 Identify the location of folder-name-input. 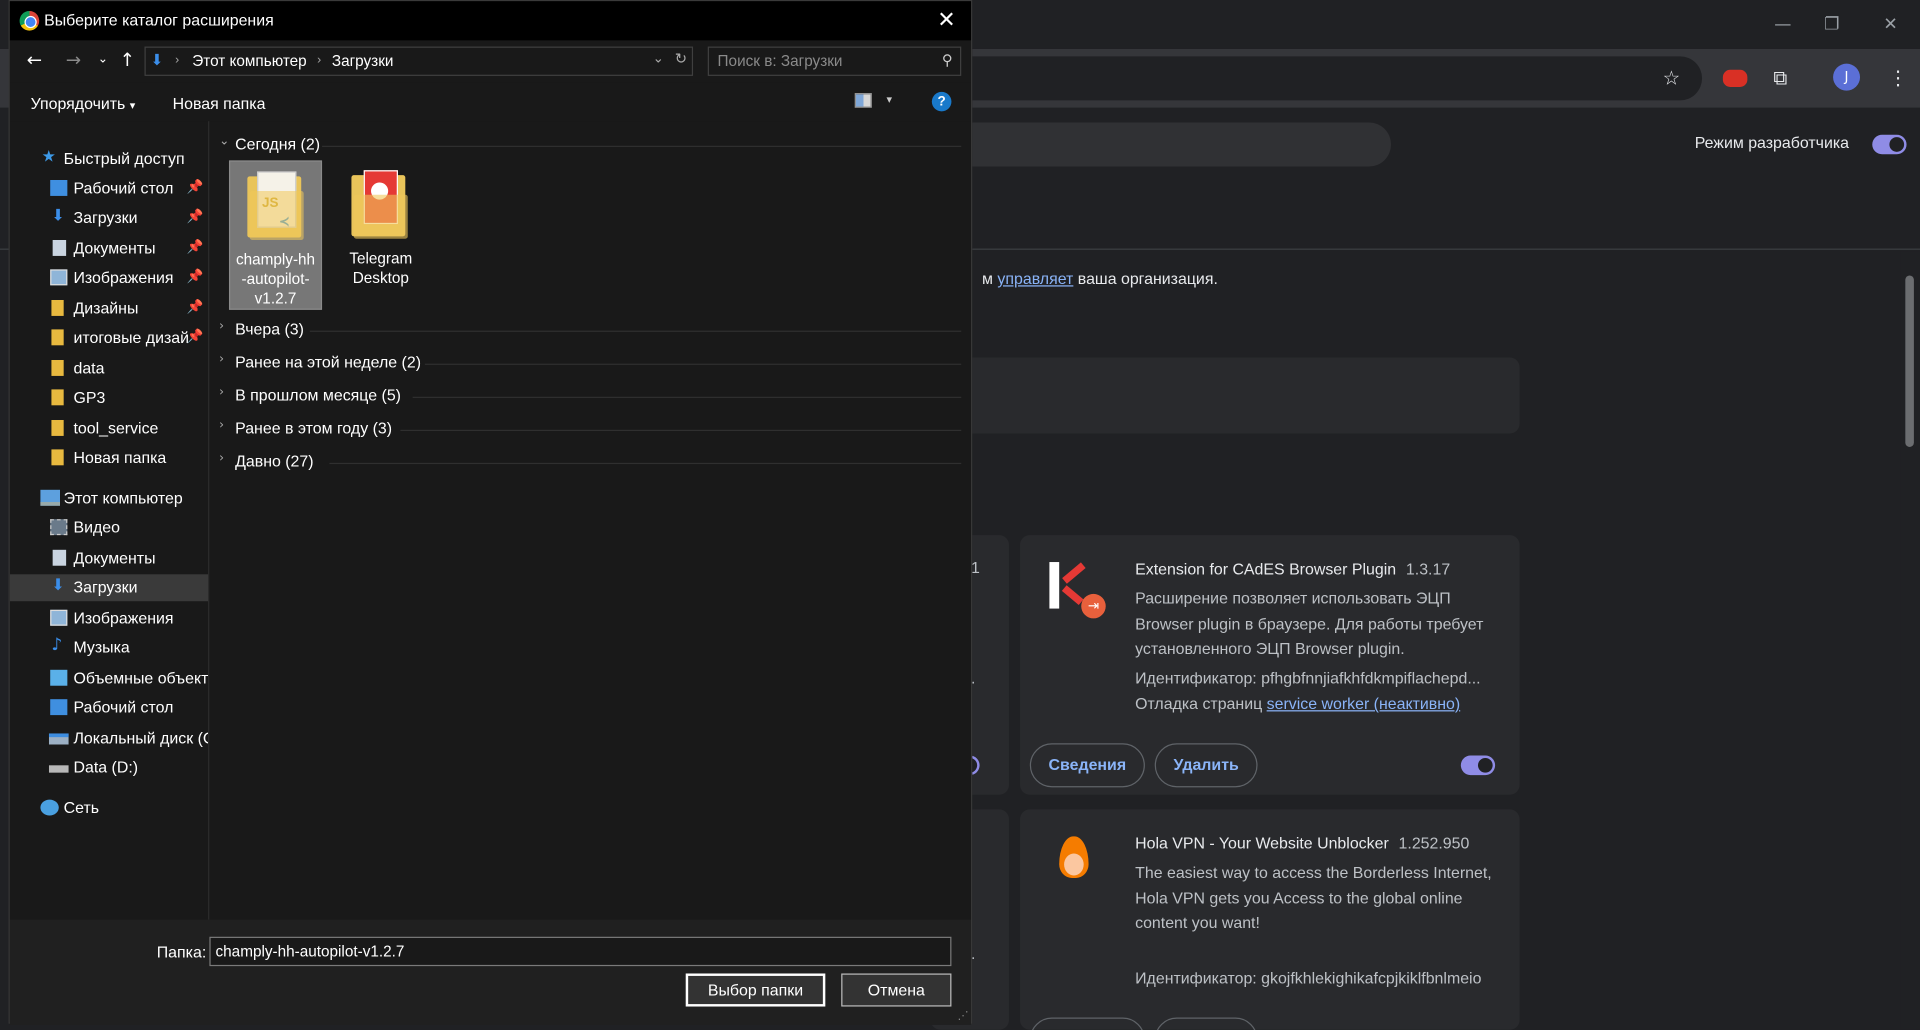
(580, 951).